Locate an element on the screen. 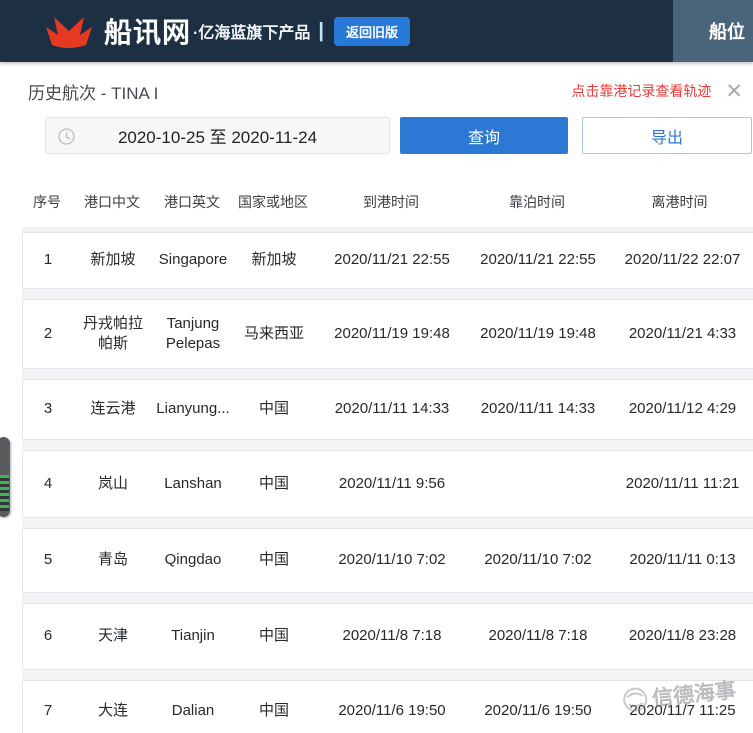 The height and width of the screenshot is (733, 753). cell-port-en: Singapore is located at coordinates (193, 260).